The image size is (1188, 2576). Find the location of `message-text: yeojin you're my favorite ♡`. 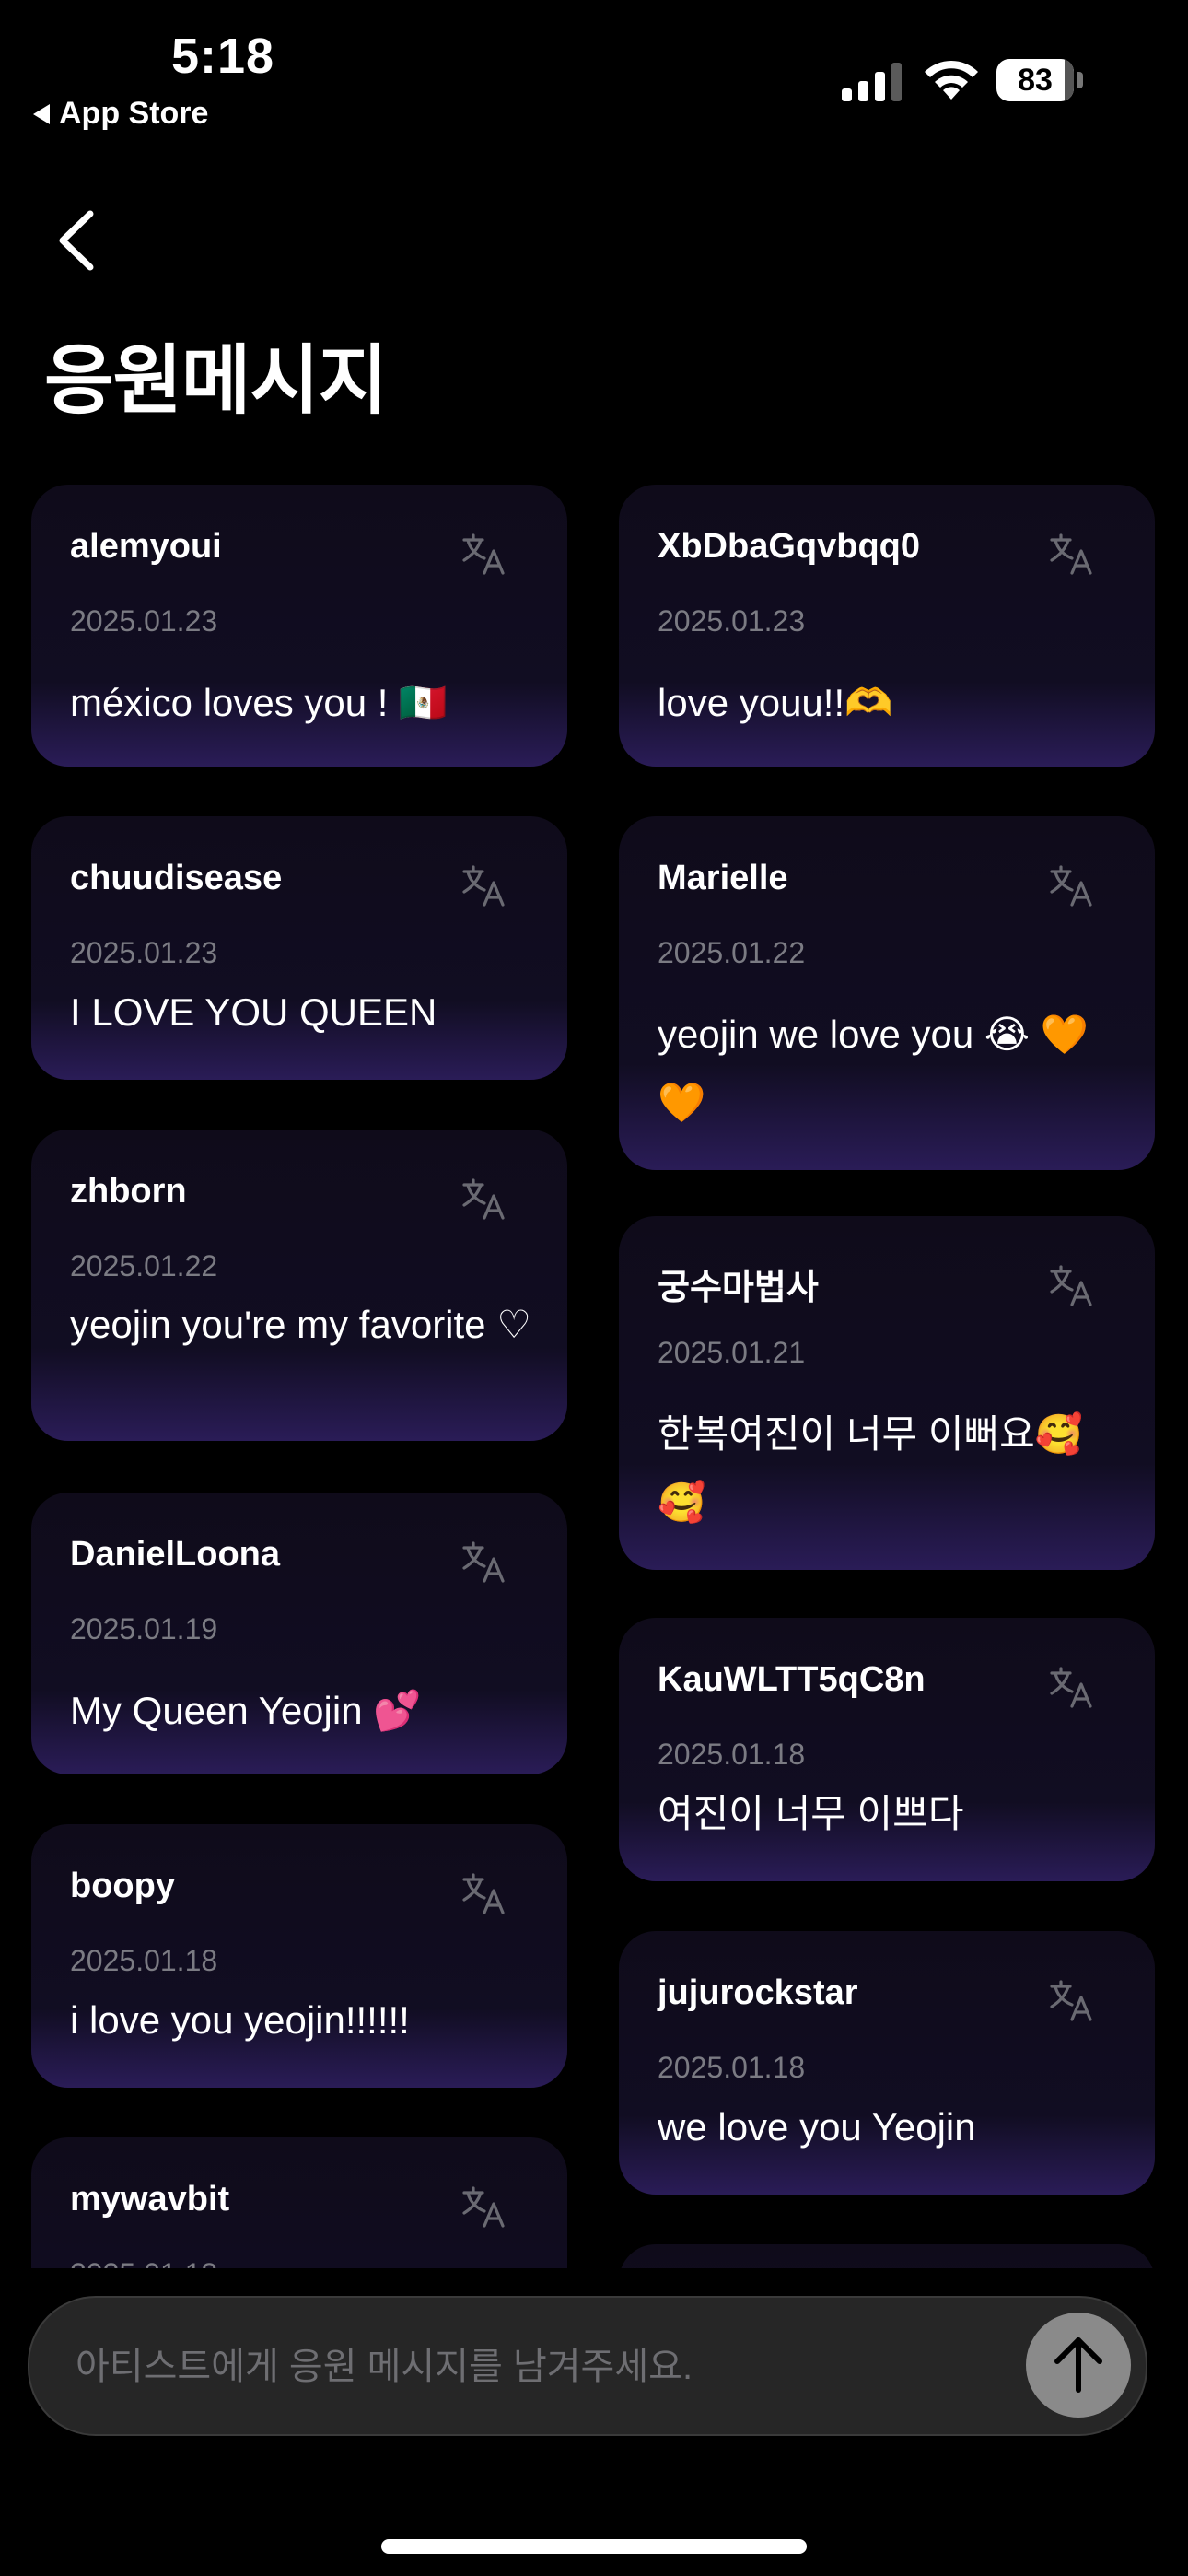

message-text: yeojin you're my favorite ♡ is located at coordinates (300, 1324).